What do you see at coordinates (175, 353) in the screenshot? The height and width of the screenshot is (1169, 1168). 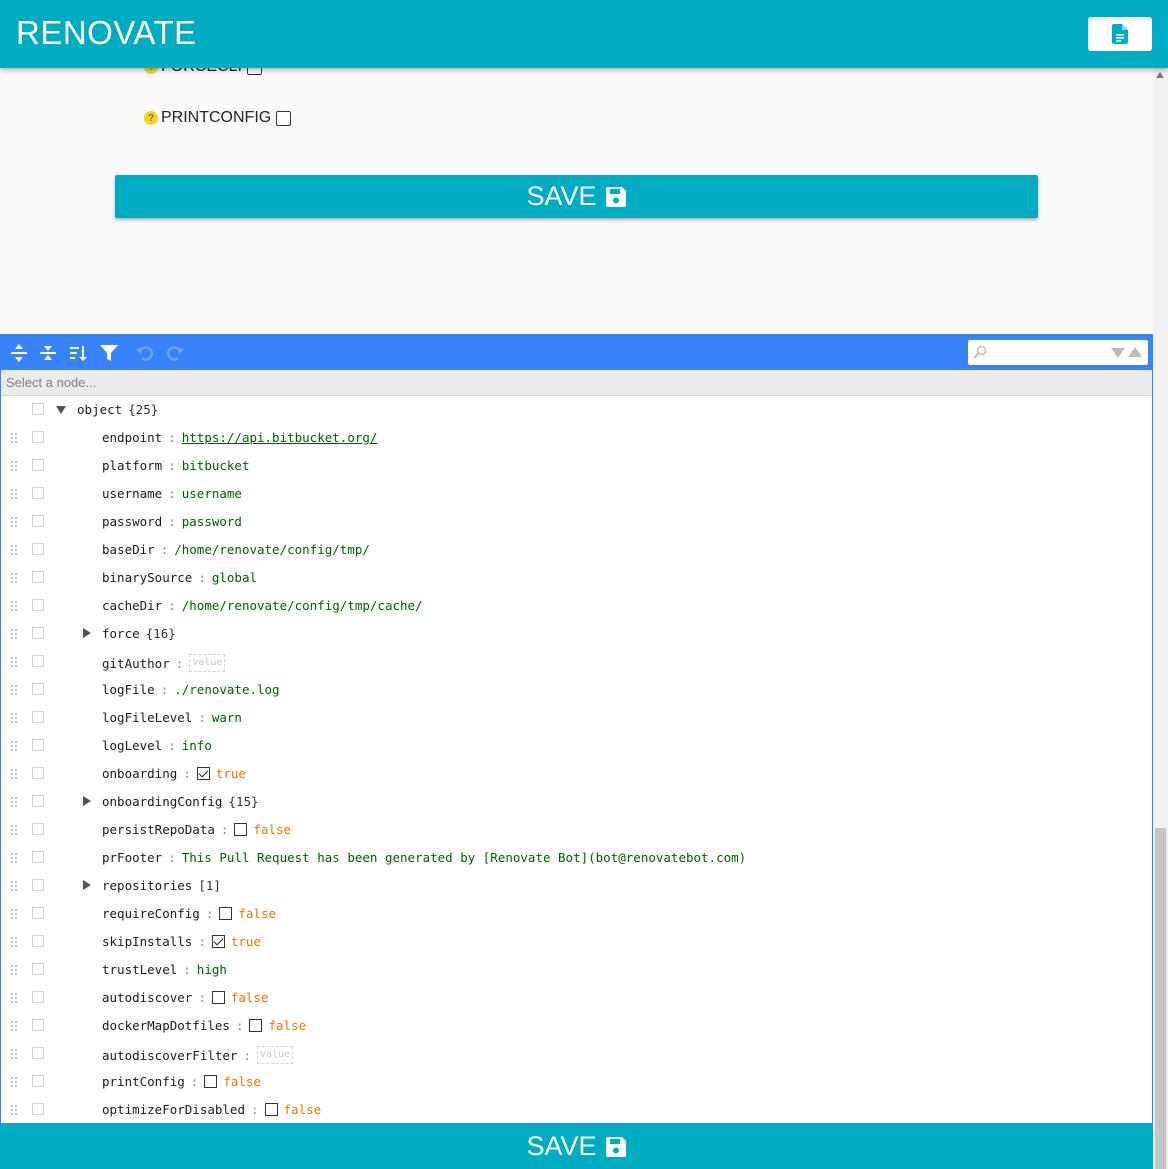 I see `redo-icon` at bounding box center [175, 353].